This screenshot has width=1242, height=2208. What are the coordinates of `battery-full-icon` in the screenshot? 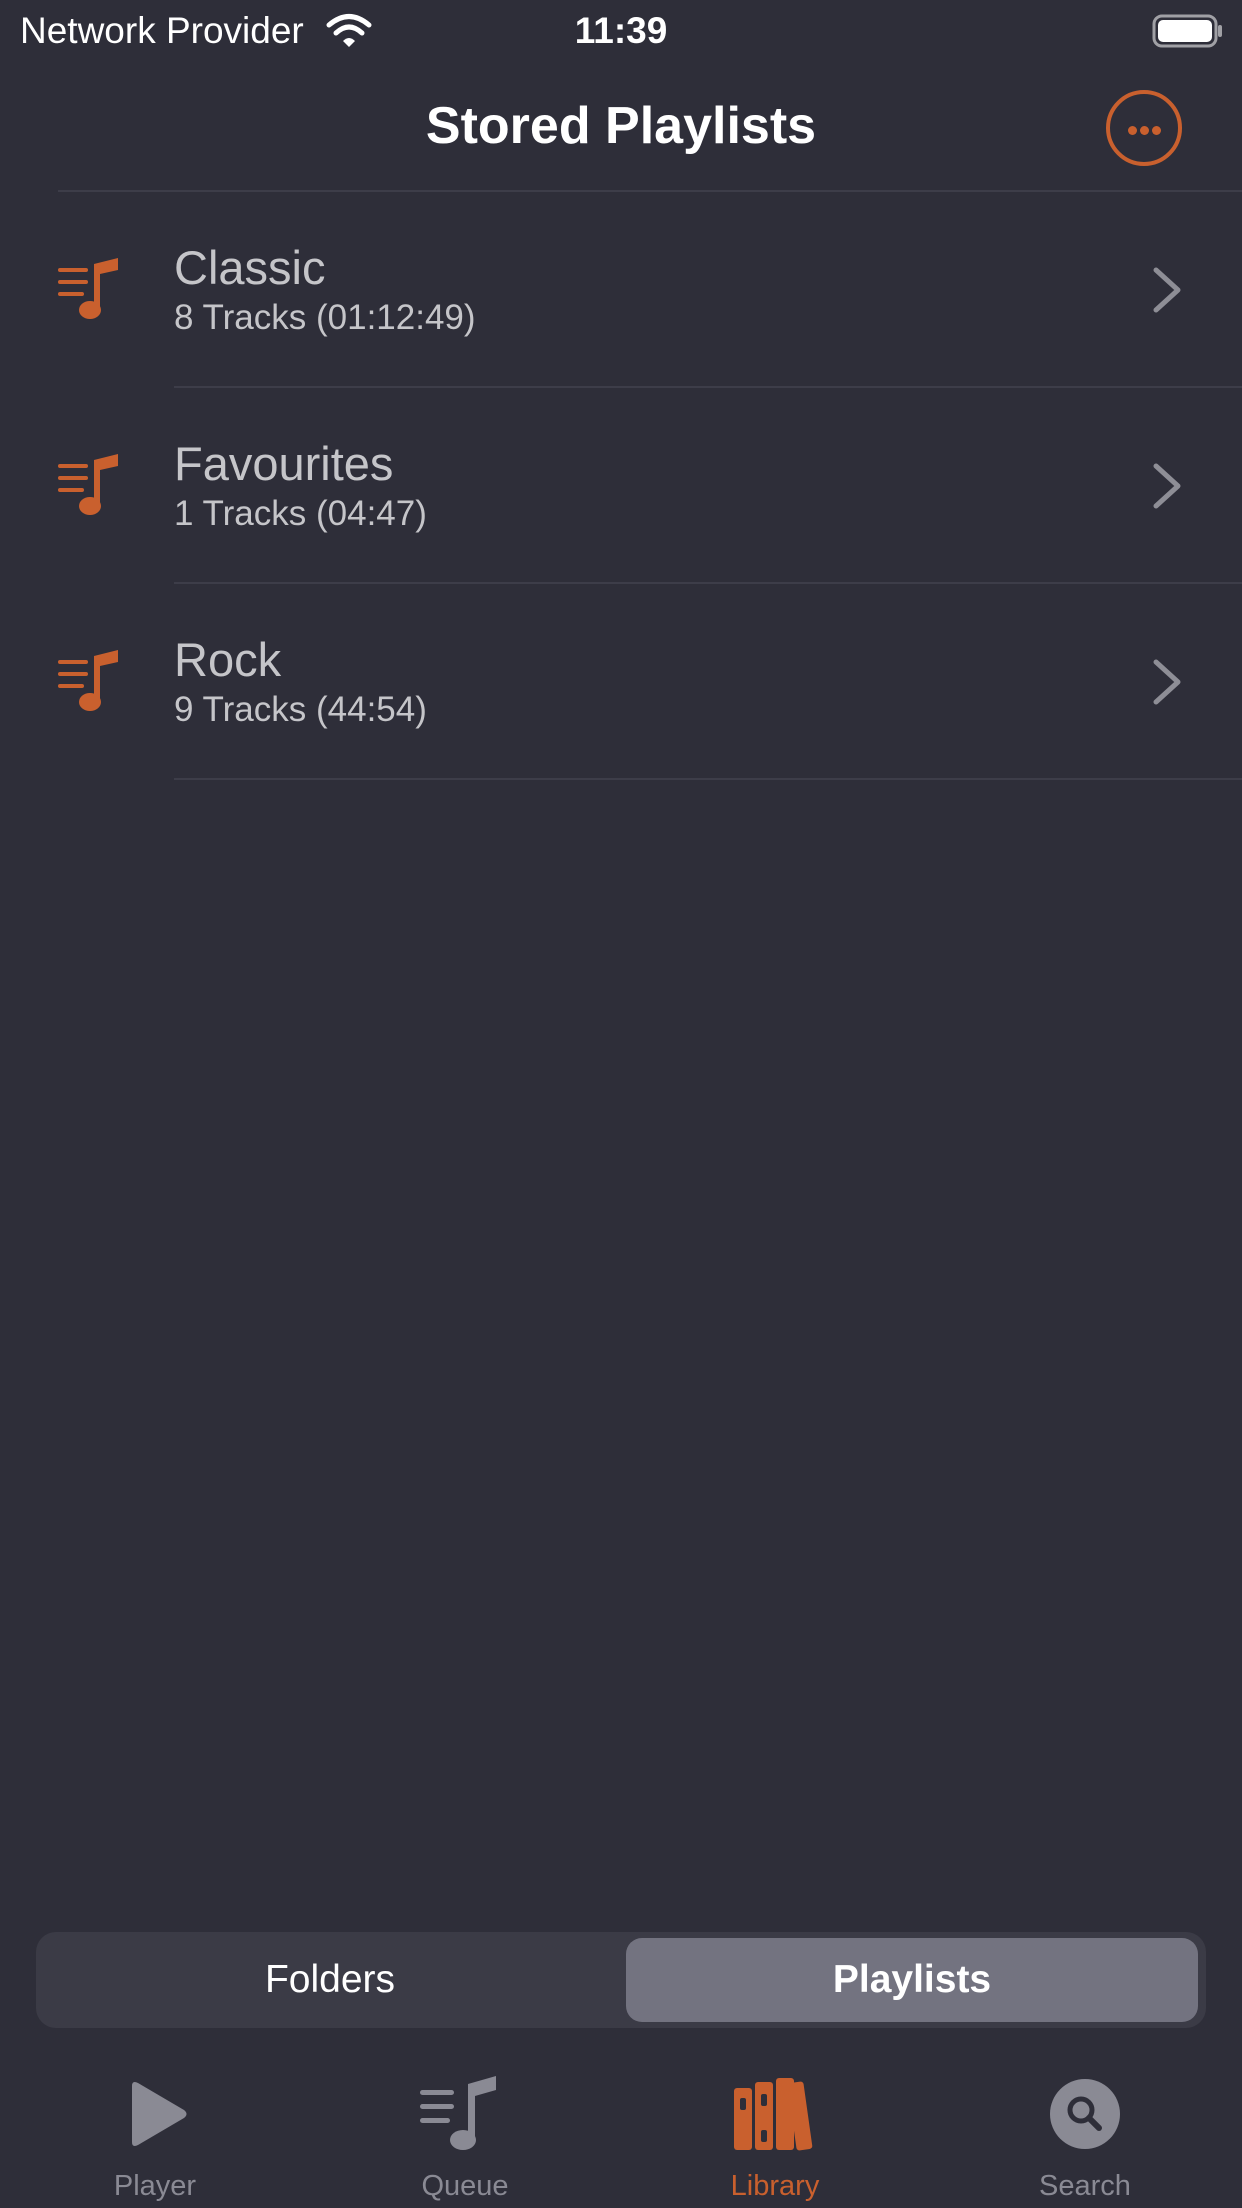 It's located at (1187, 31).